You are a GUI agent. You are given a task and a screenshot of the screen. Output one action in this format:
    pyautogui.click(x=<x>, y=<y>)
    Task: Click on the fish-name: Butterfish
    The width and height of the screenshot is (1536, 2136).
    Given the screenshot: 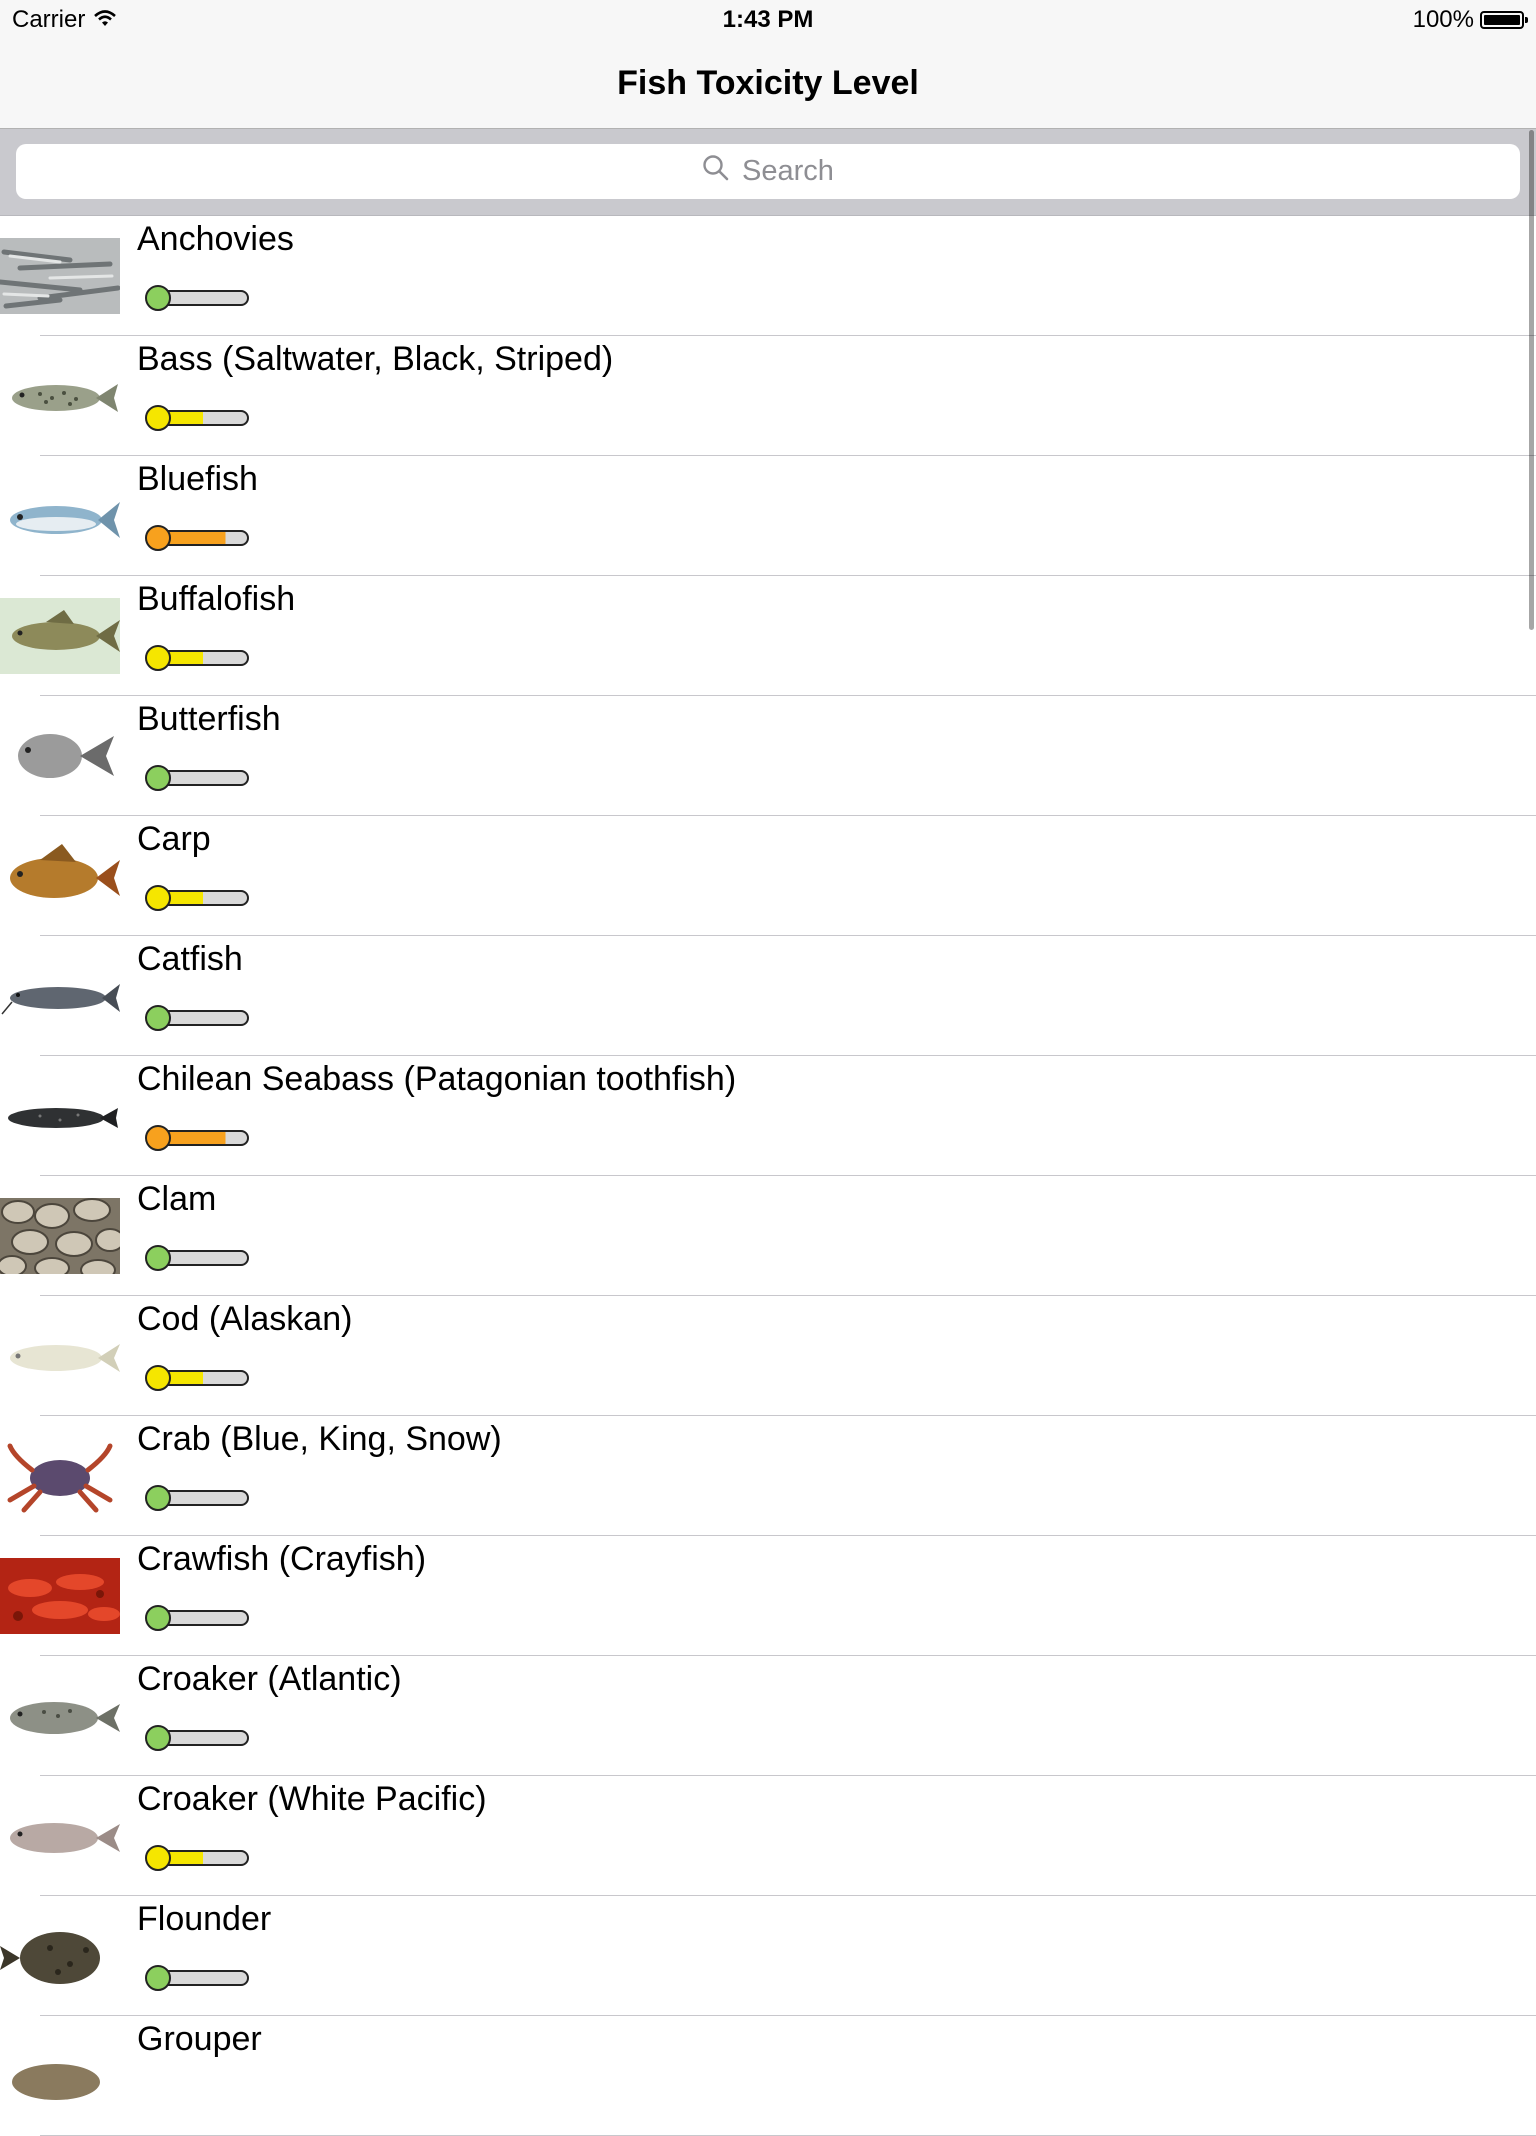 What is the action you would take?
    pyautogui.click(x=209, y=719)
    